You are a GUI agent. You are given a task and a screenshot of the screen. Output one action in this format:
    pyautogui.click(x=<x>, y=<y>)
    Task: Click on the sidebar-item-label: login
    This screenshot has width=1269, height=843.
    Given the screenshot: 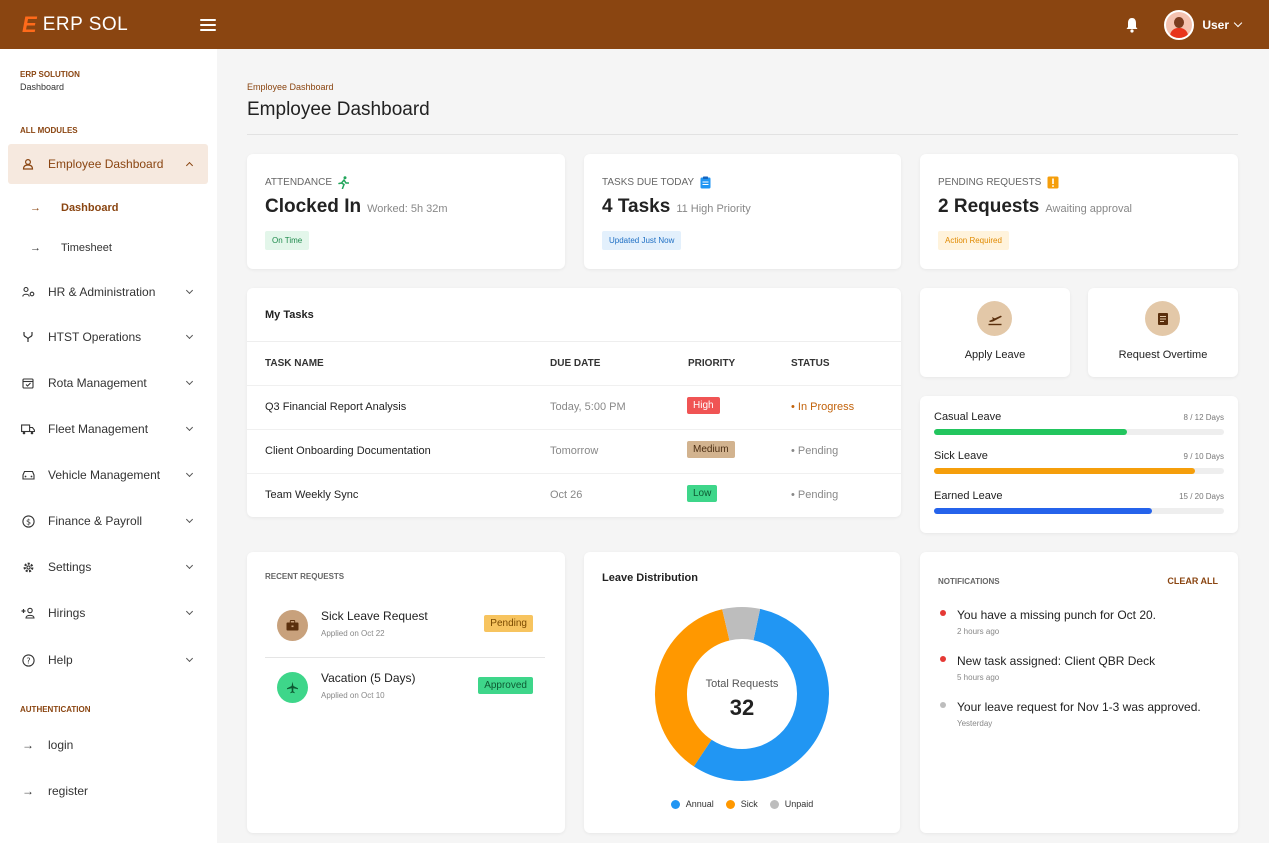 What is the action you would take?
    pyautogui.click(x=61, y=745)
    